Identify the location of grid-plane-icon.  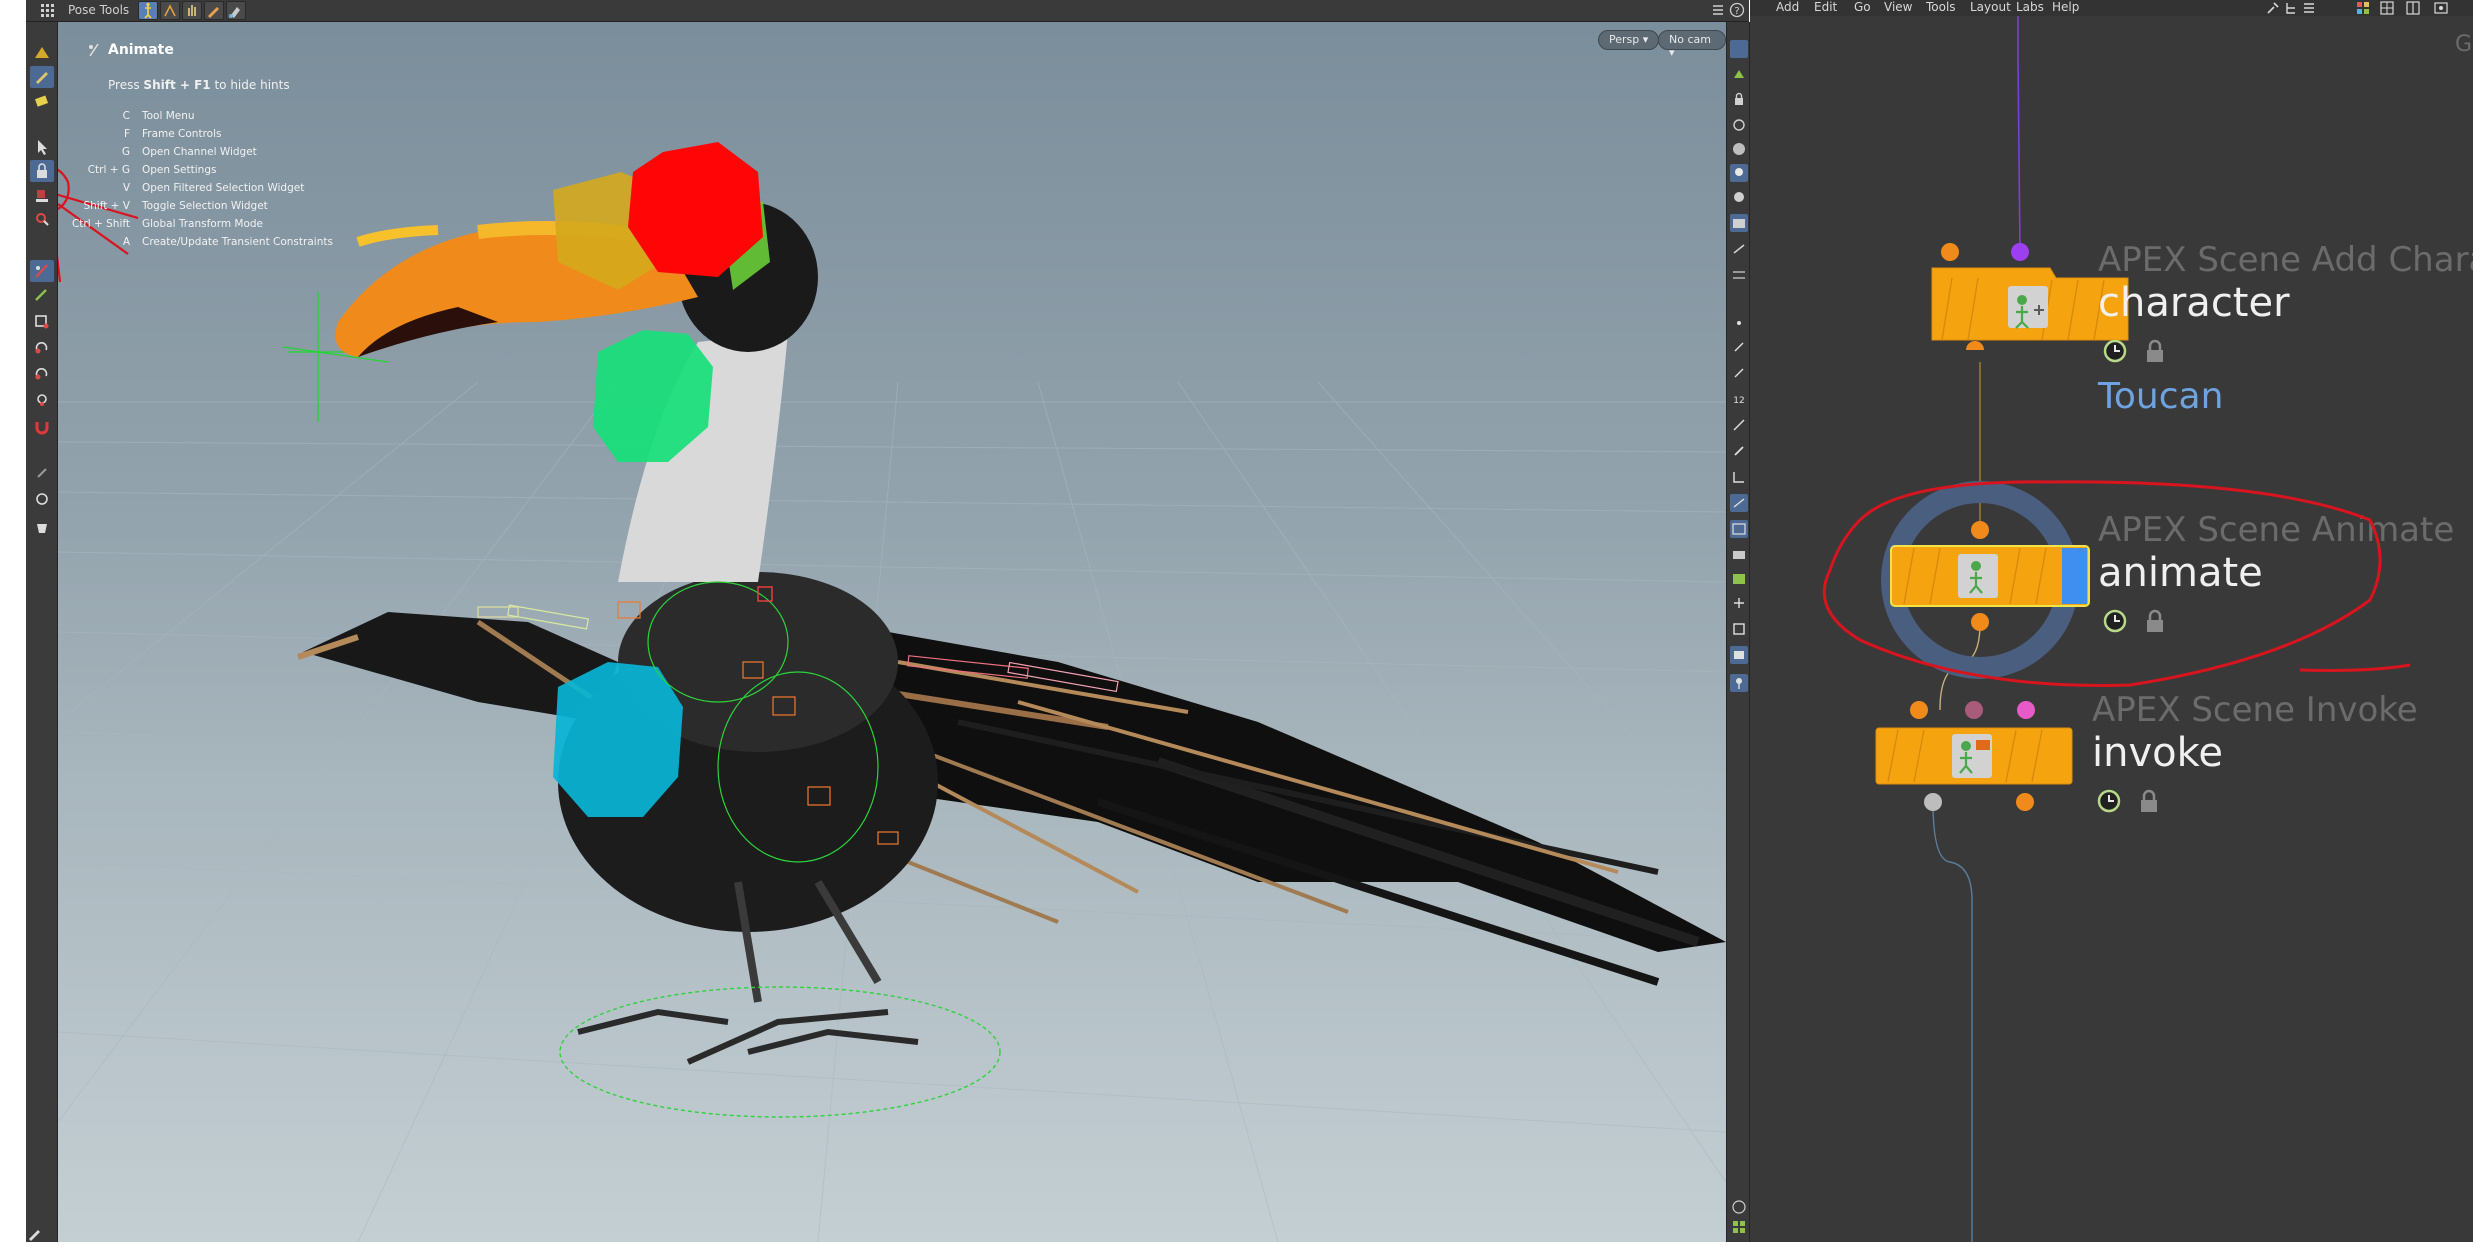
(1739, 503).